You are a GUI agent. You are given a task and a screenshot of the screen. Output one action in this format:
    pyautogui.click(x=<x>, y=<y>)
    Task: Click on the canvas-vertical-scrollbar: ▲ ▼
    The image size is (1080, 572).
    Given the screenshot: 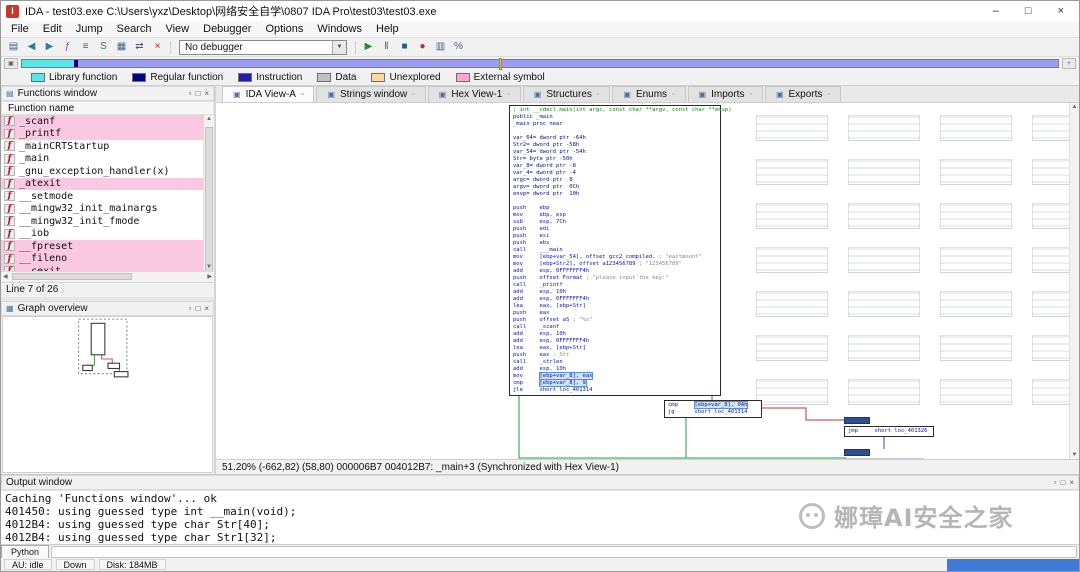 What is the action you would take?
    pyautogui.click(x=1074, y=281)
    